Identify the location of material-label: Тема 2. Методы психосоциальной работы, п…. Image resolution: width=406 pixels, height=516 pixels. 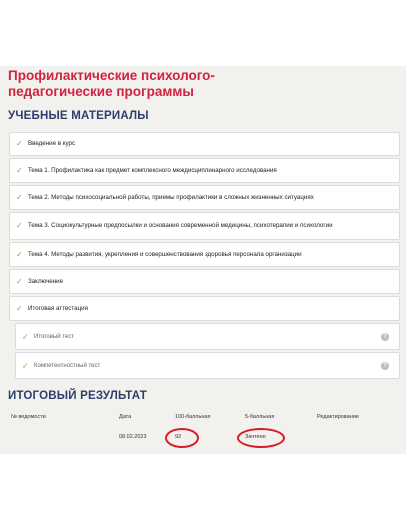
(171, 197).